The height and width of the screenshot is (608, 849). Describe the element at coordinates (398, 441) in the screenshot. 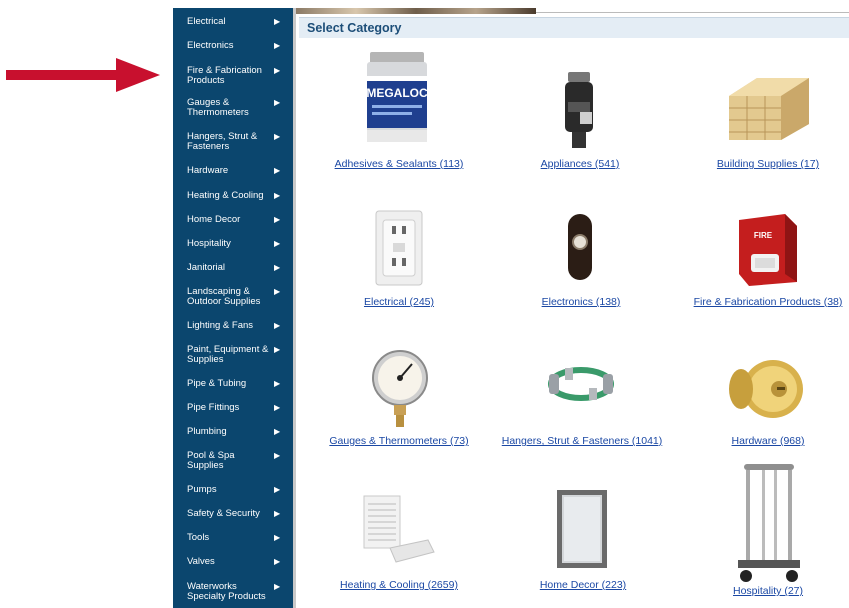

I see `category-link: Gauges & Thermometers (73)` at that location.